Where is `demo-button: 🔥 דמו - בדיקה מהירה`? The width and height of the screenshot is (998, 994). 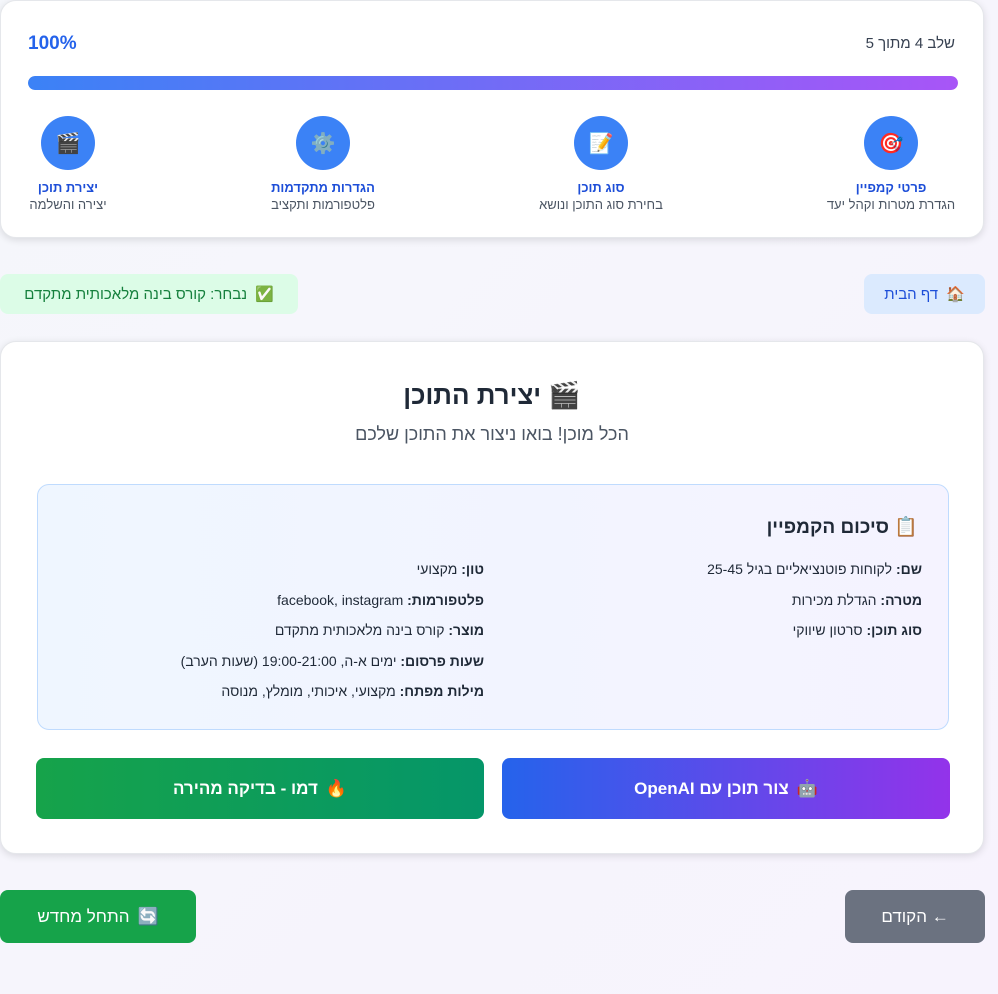
demo-button: 🔥 דמו - בדיקה מהירה is located at coordinates (260, 788).